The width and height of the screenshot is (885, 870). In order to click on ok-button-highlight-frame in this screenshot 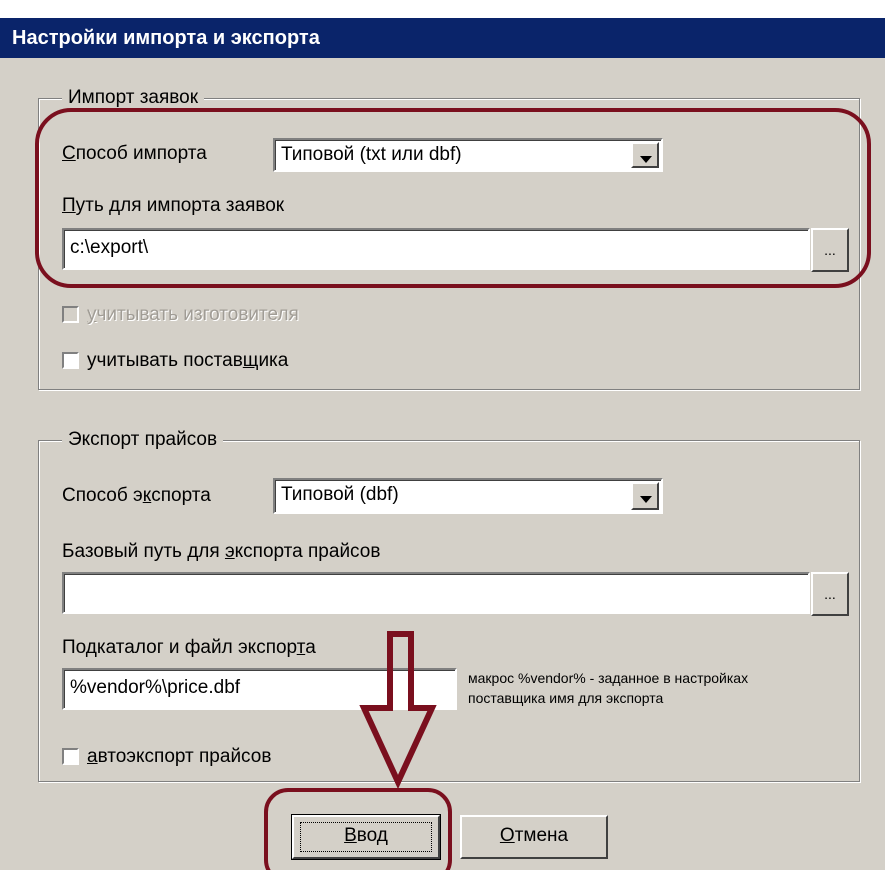, I will do `click(358, 829)`.